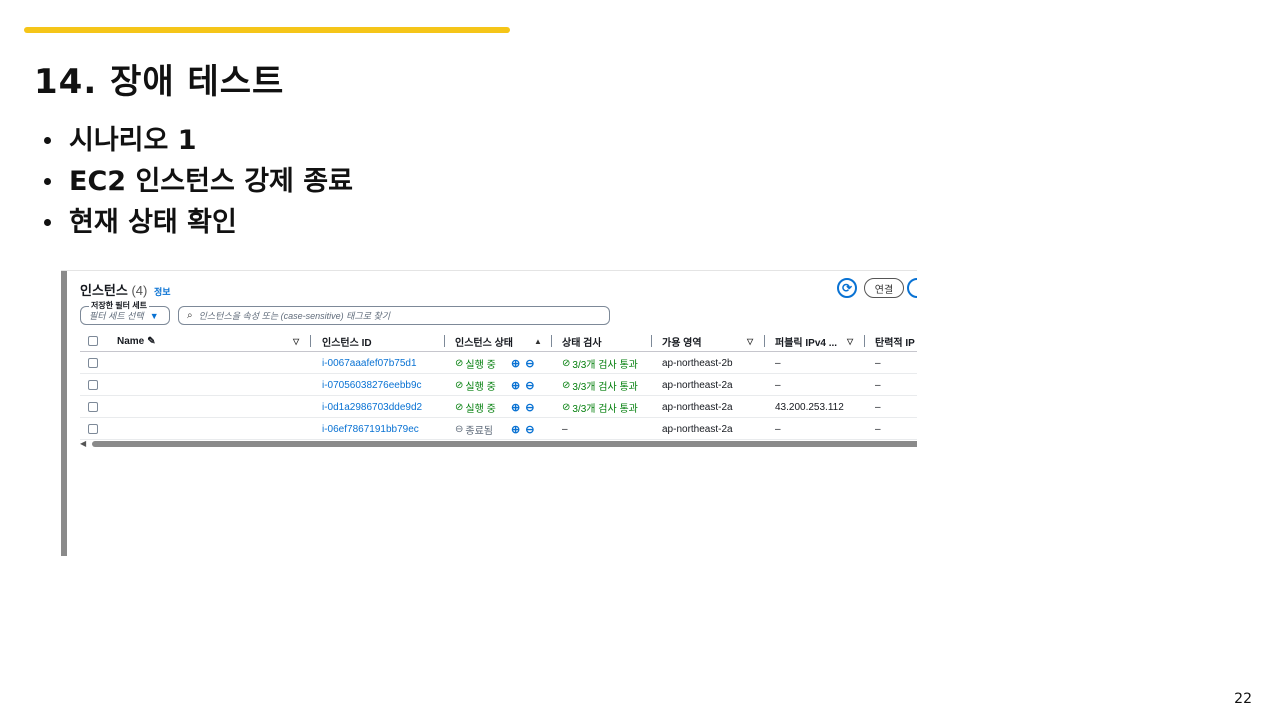  What do you see at coordinates (83, 443) in the screenshot?
I see `scroll-left-icon: ◀` at bounding box center [83, 443].